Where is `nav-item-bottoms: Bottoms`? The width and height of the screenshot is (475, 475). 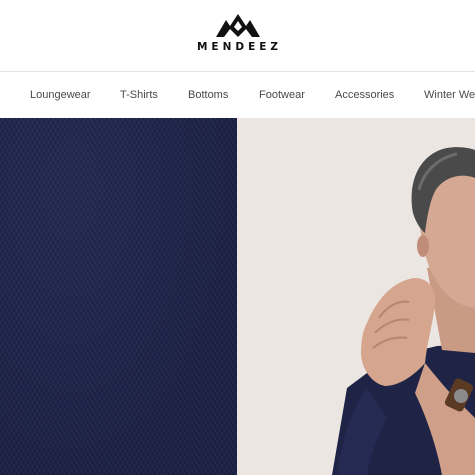
nav-item-bottoms: Bottoms is located at coordinates (208, 95).